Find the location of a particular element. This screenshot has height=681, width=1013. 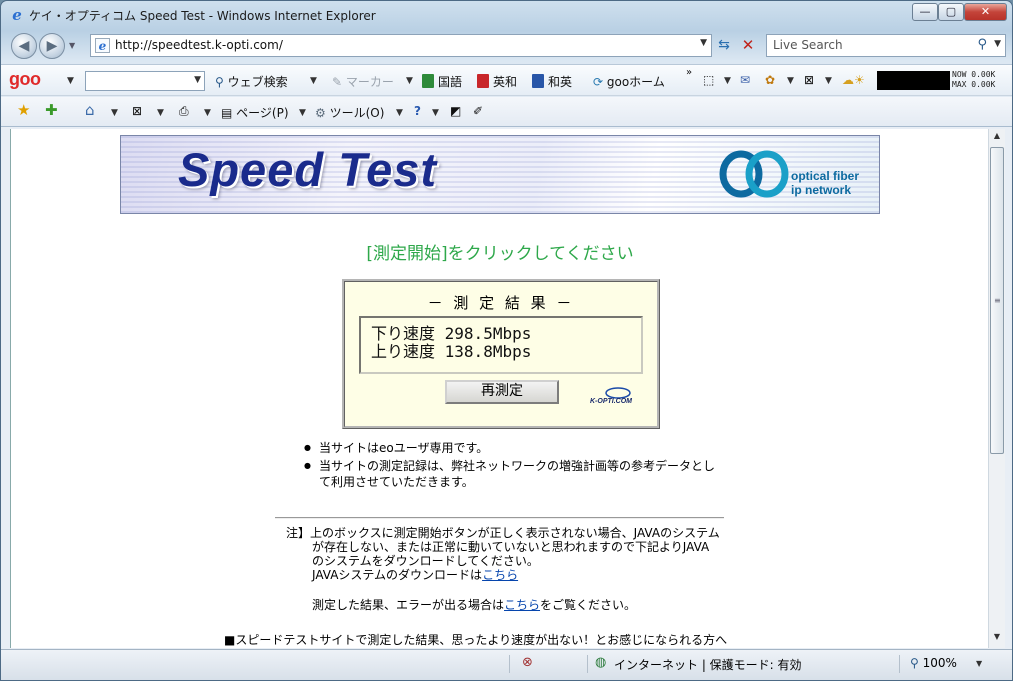

toolbar-overflow-icon: » is located at coordinates (689, 72).